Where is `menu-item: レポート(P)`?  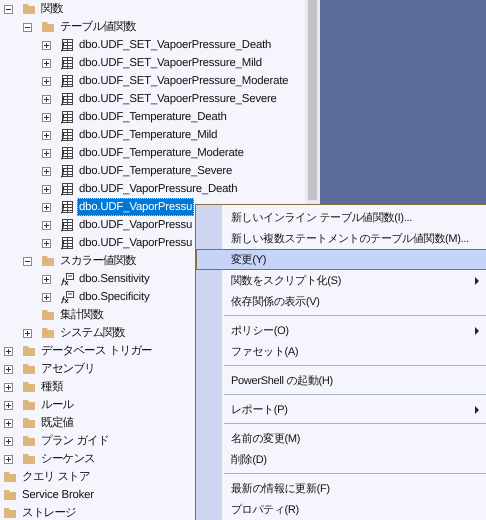
menu-item: レポート(P) is located at coordinates (341, 409).